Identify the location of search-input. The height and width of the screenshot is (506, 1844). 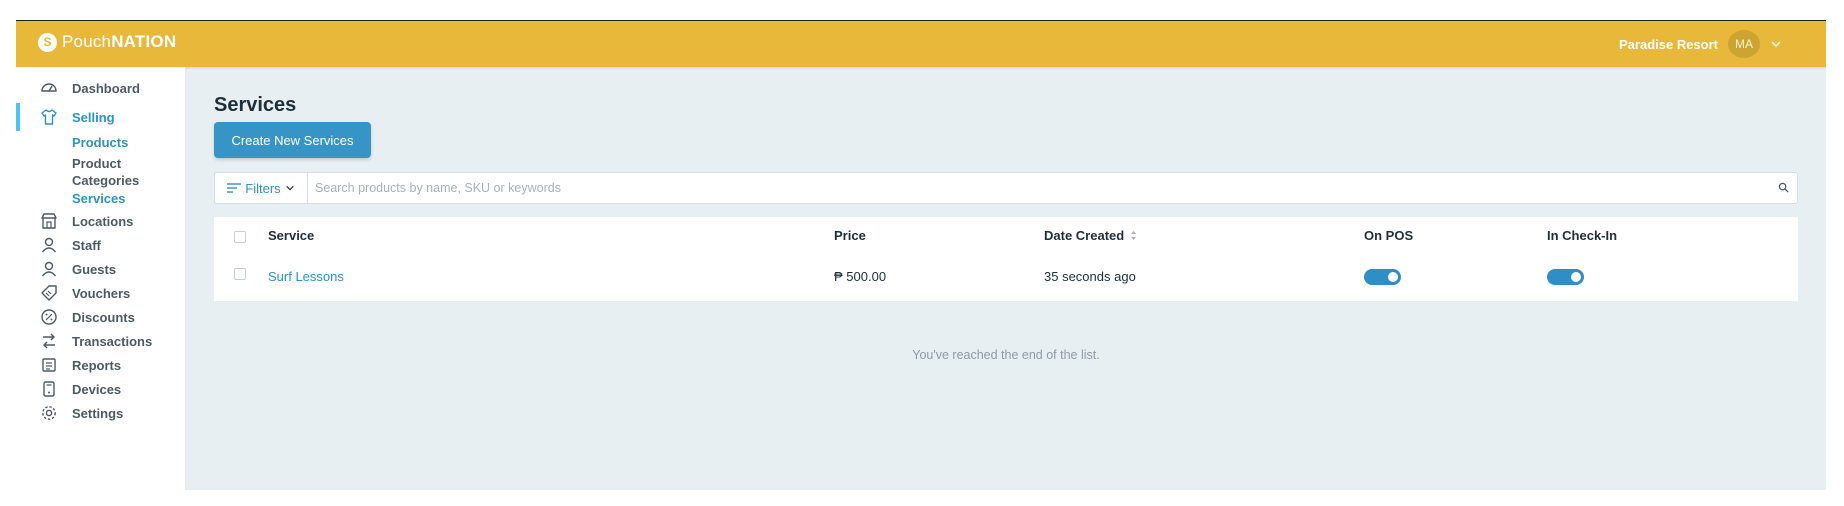
(1035, 188).